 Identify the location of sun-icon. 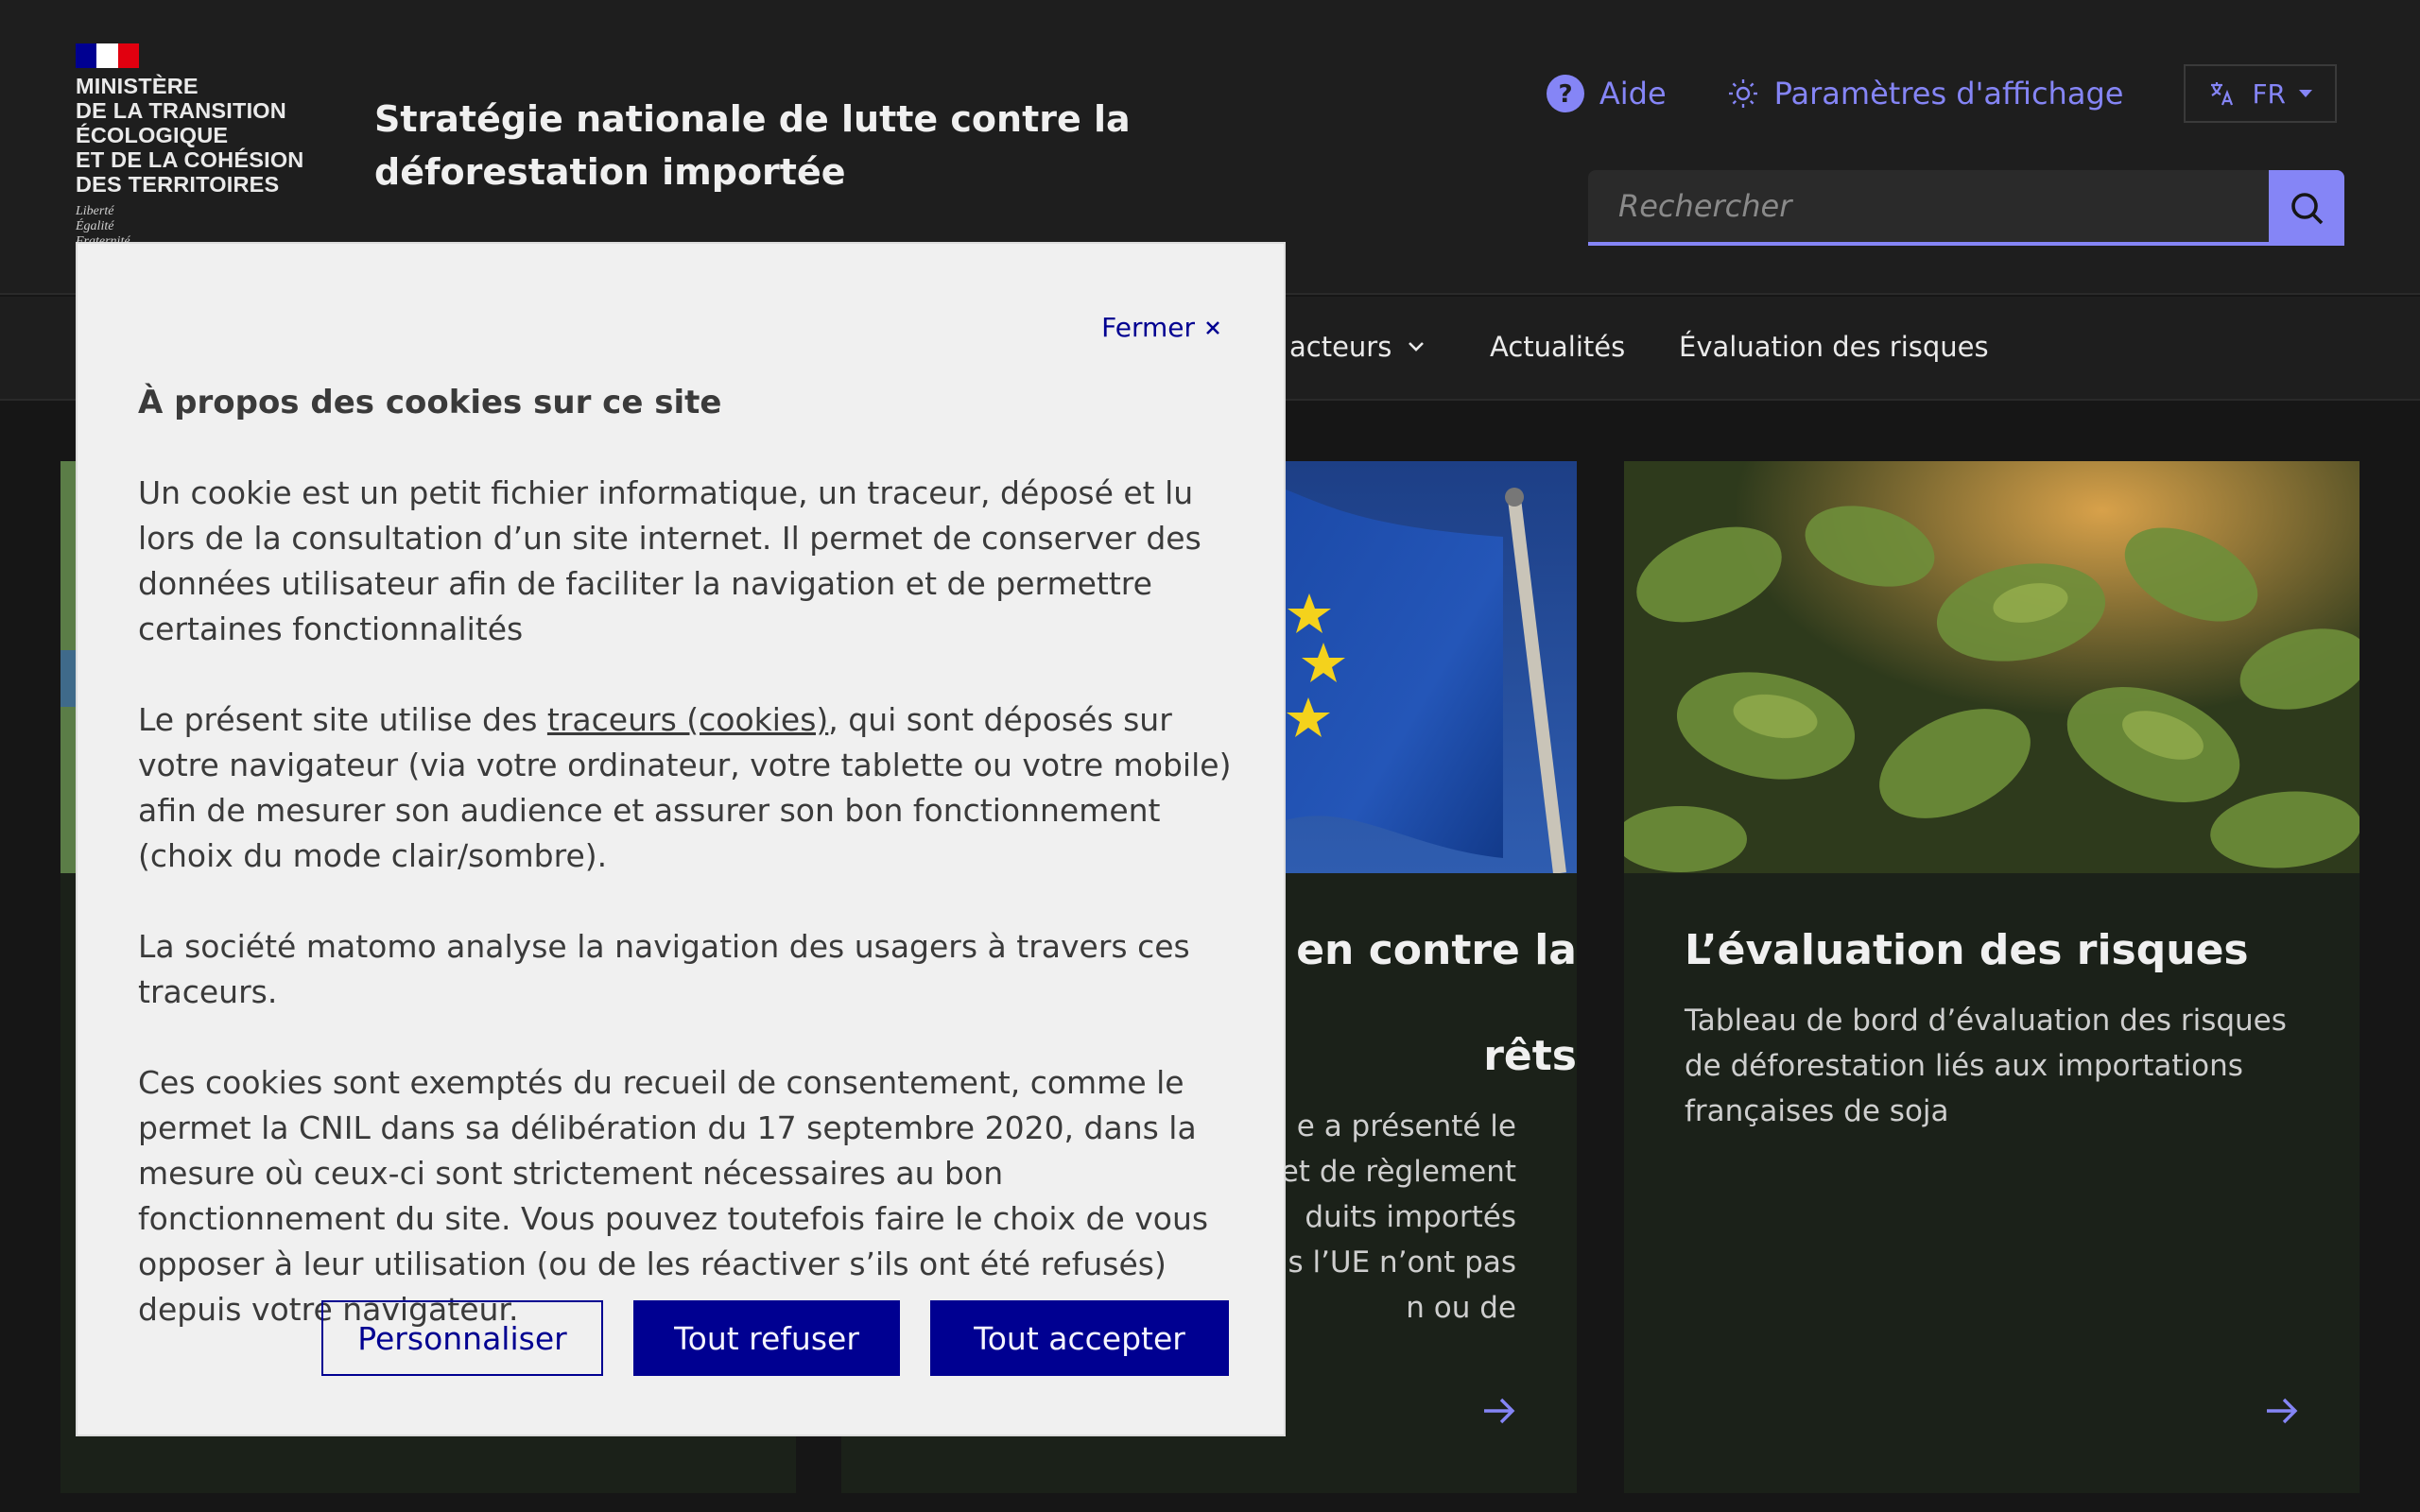
(1743, 93).